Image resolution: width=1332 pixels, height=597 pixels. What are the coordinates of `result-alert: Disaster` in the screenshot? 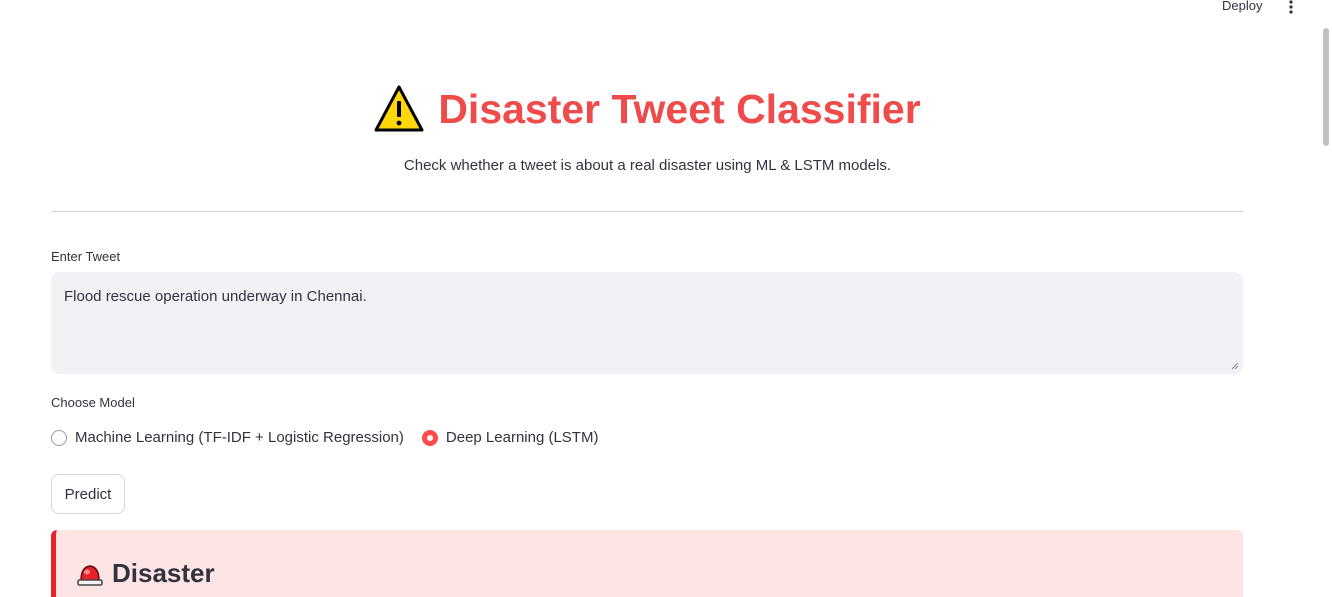 It's located at (647, 563).